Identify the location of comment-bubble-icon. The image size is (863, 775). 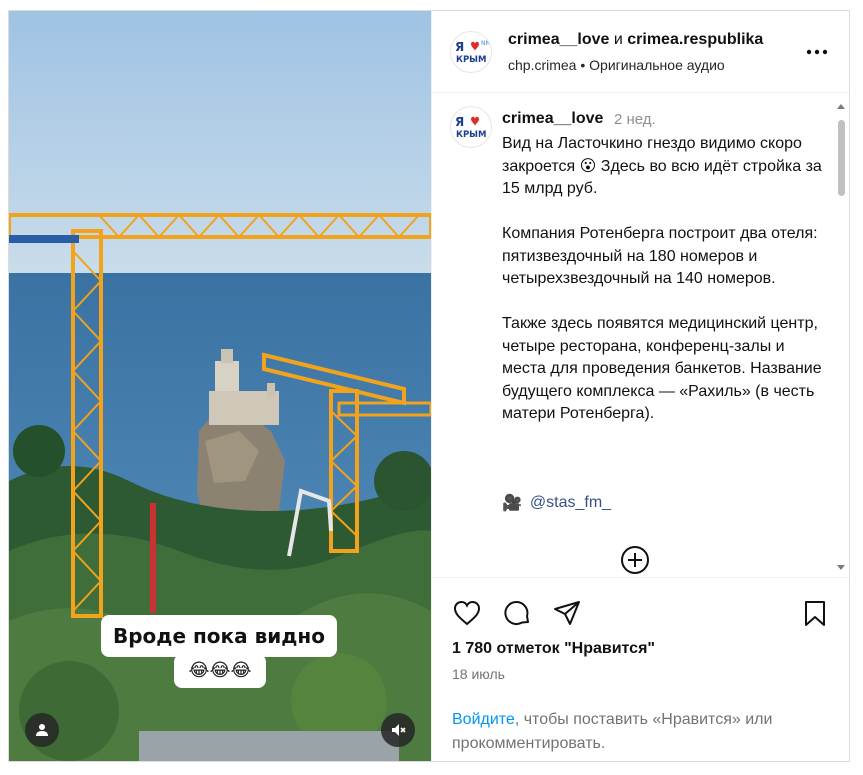
(517, 613).